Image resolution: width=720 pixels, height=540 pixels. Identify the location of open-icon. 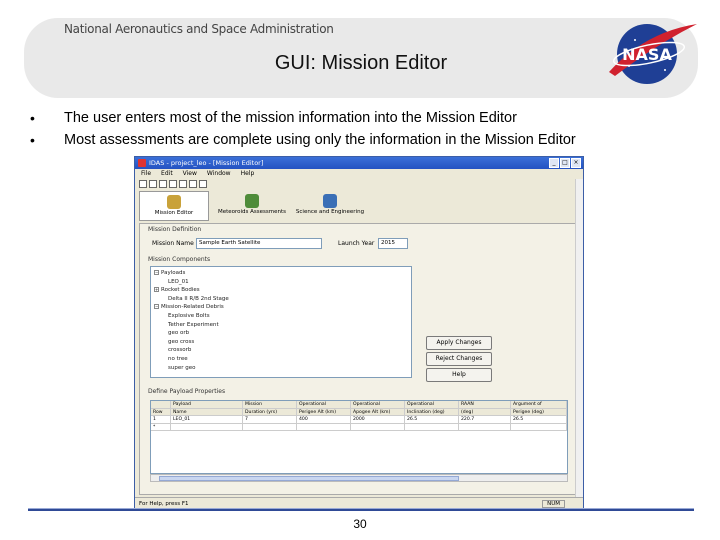
(153, 184).